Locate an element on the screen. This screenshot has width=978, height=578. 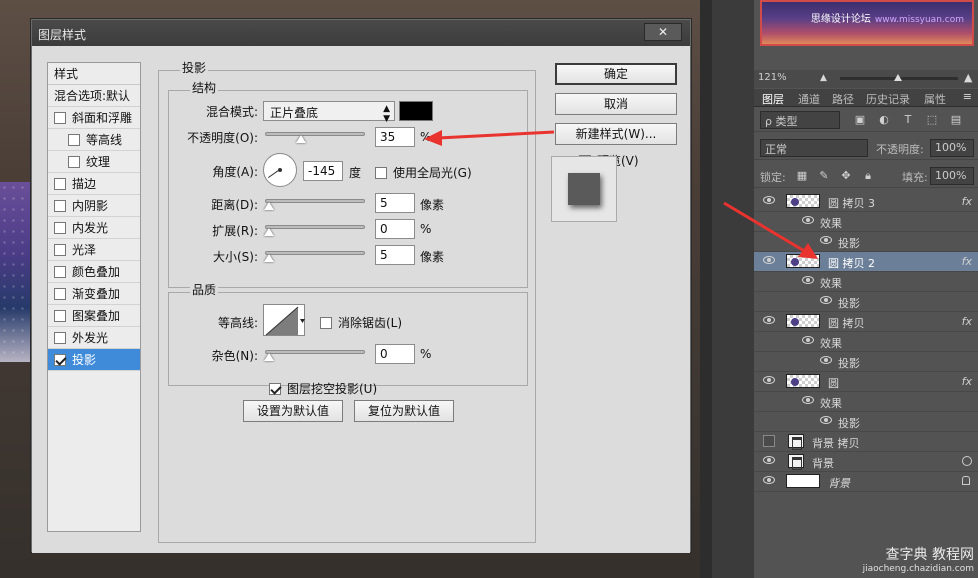
tab-layers: 图层 is located at coordinates (773, 99).